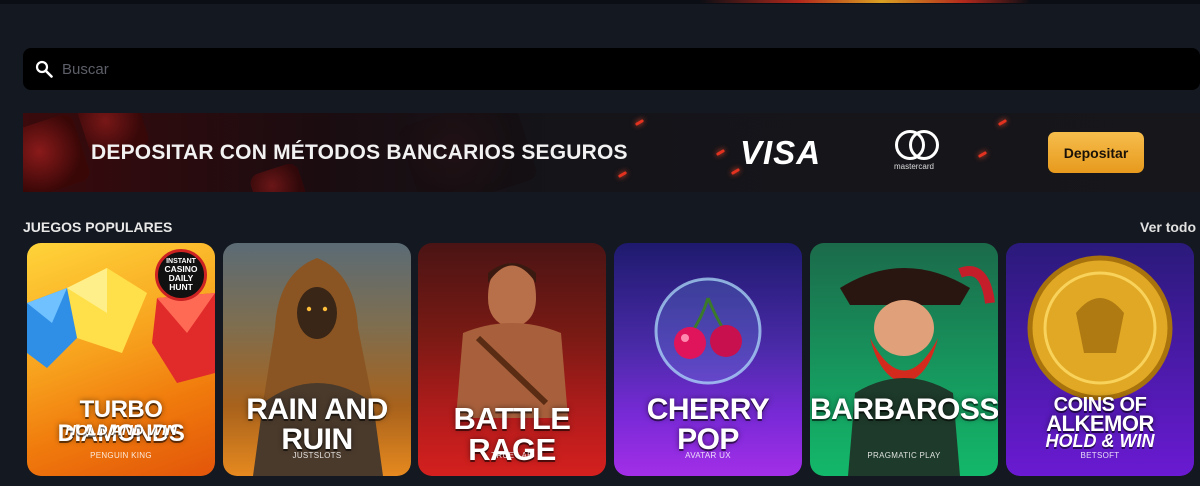 The width and height of the screenshot is (1200, 486). What do you see at coordinates (781, 152) in the screenshot?
I see `visa-logo: VISA` at bounding box center [781, 152].